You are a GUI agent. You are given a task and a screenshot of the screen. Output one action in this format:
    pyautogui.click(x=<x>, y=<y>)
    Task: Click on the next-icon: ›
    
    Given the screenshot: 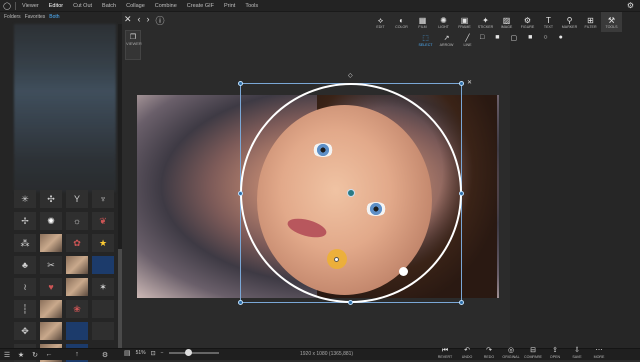 What is the action you would take?
    pyautogui.click(x=148, y=20)
    